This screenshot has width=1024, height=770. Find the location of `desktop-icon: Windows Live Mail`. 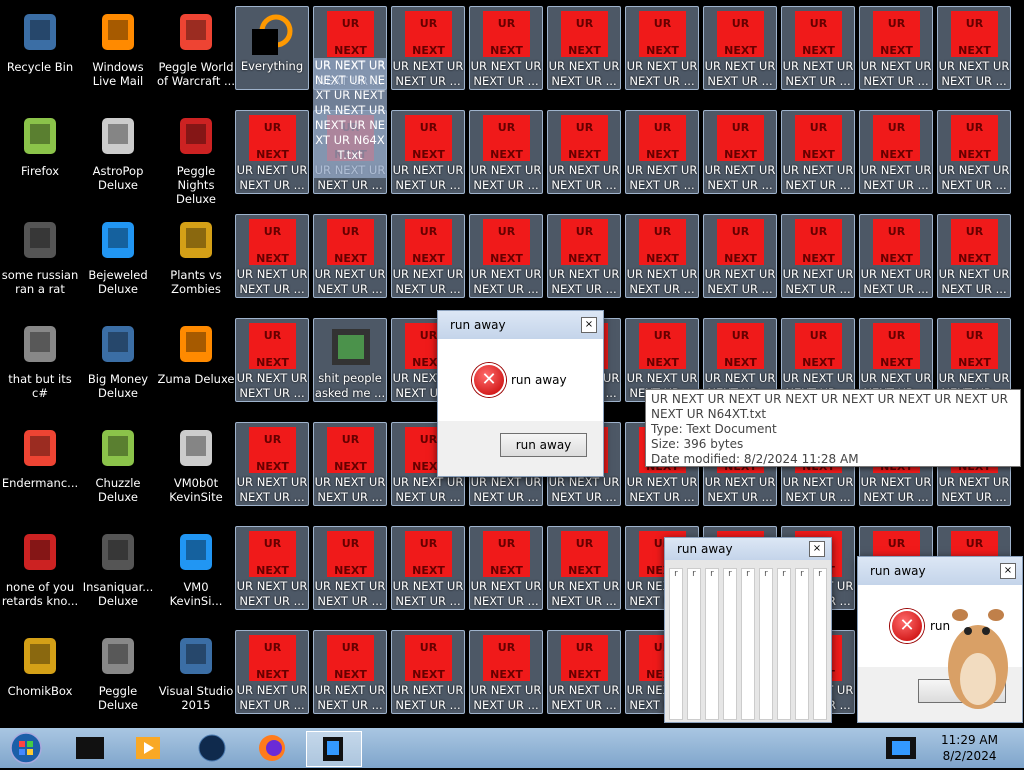

desktop-icon: Windows Live Mail is located at coordinates (118, 52).